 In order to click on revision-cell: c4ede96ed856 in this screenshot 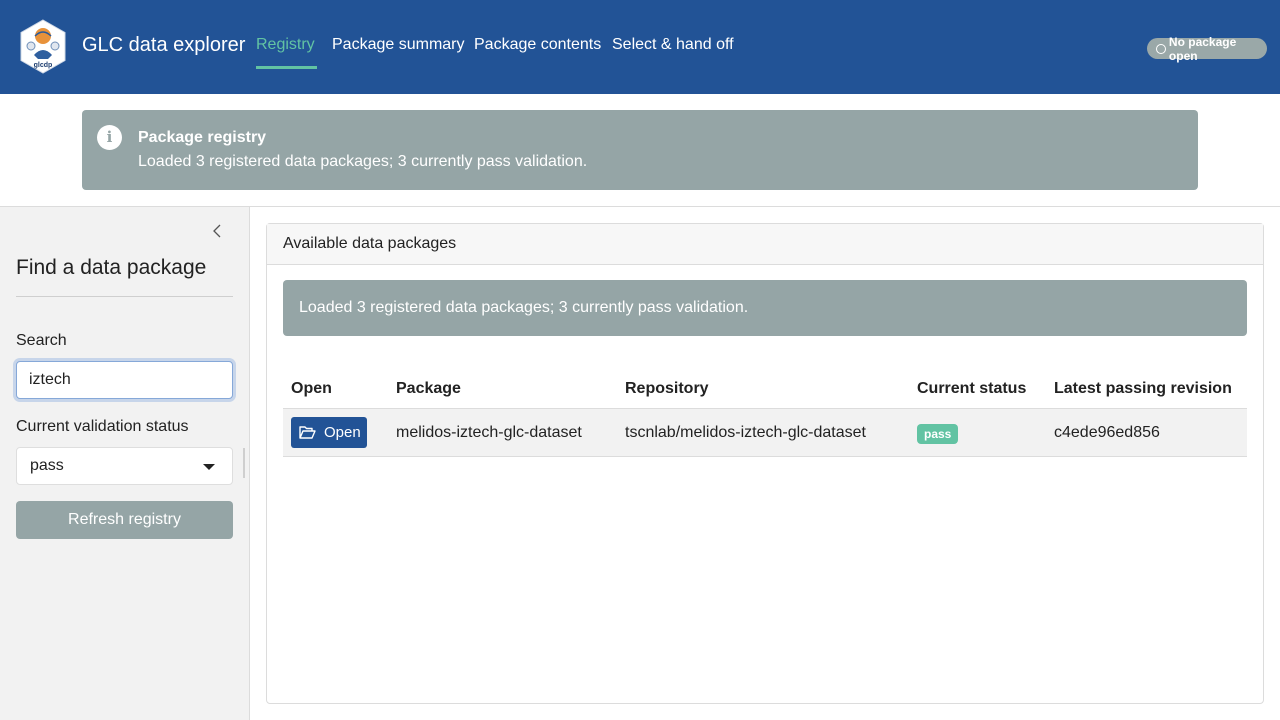, I will do `click(1107, 432)`.